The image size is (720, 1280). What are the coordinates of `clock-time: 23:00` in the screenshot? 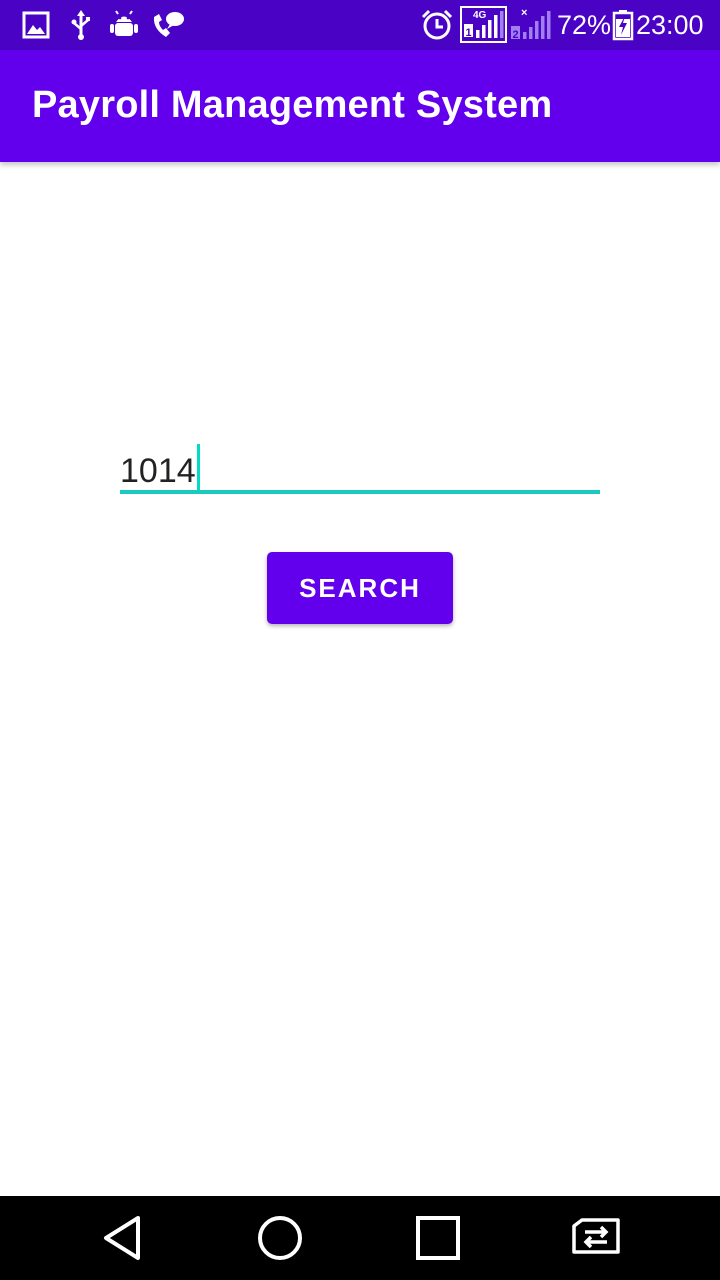 It's located at (670, 25).